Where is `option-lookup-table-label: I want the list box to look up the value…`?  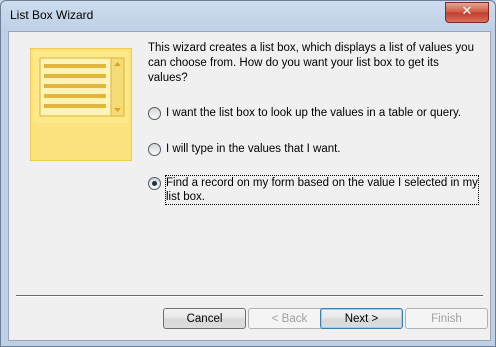
option-lookup-table-label: I want the list box to look up the value… is located at coordinates (314, 113).